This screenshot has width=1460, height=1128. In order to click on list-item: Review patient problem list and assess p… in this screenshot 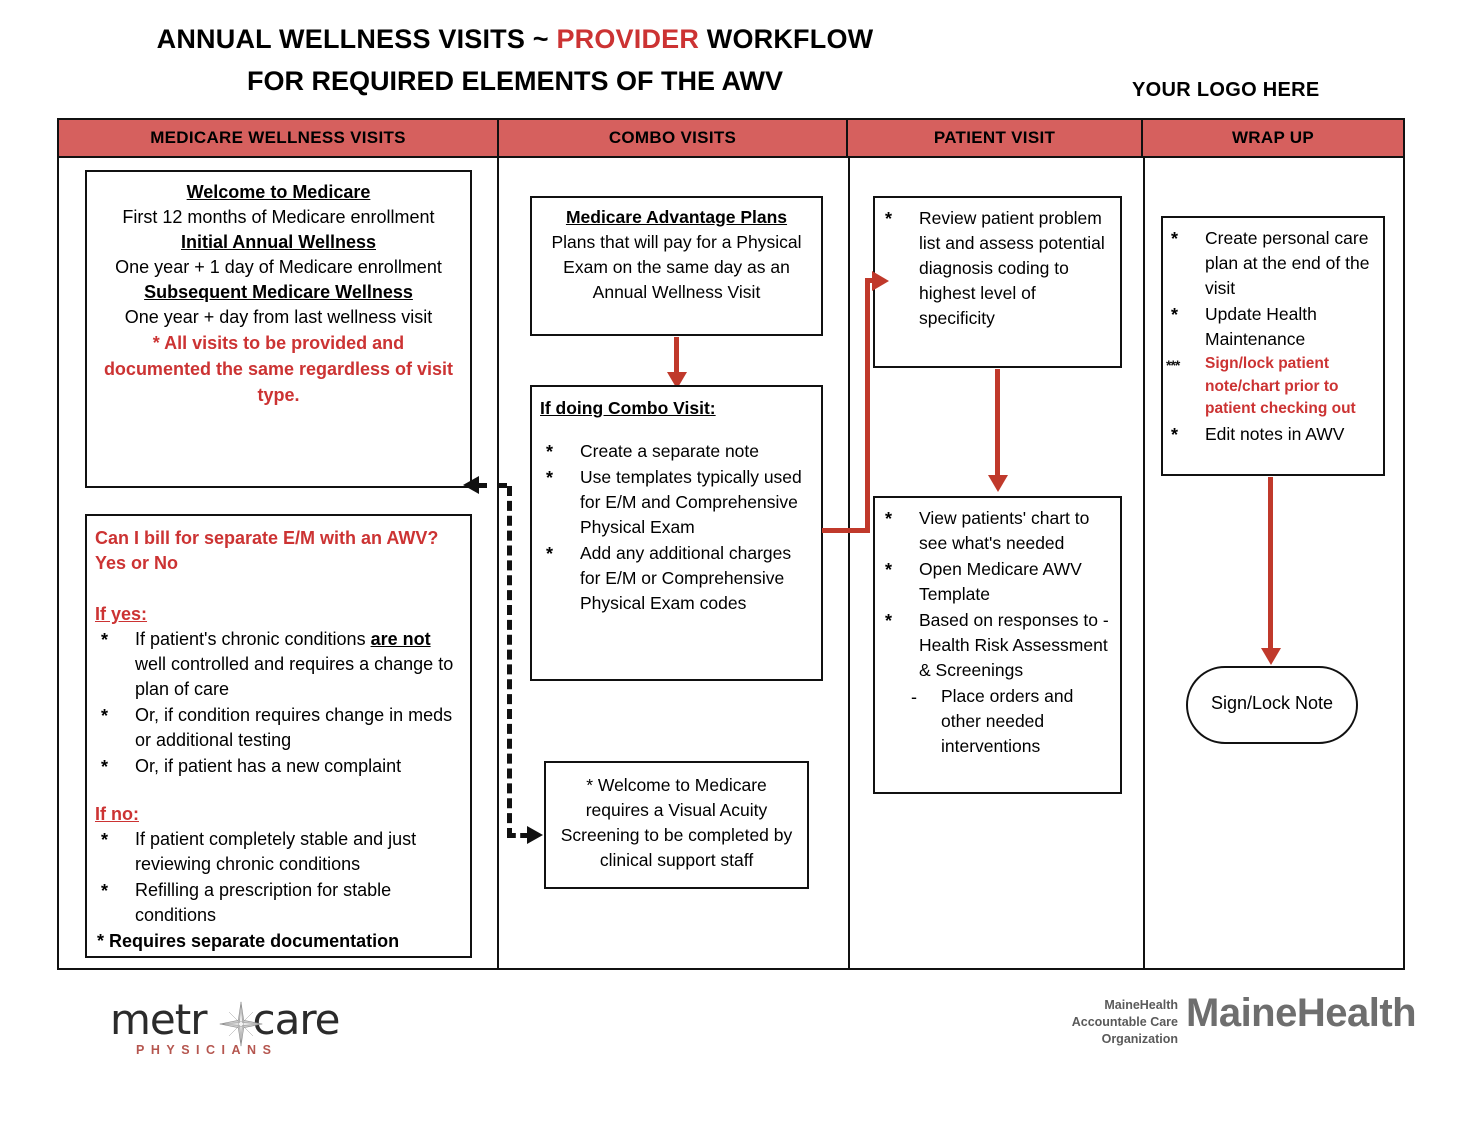, I will do `click(996, 268)`.